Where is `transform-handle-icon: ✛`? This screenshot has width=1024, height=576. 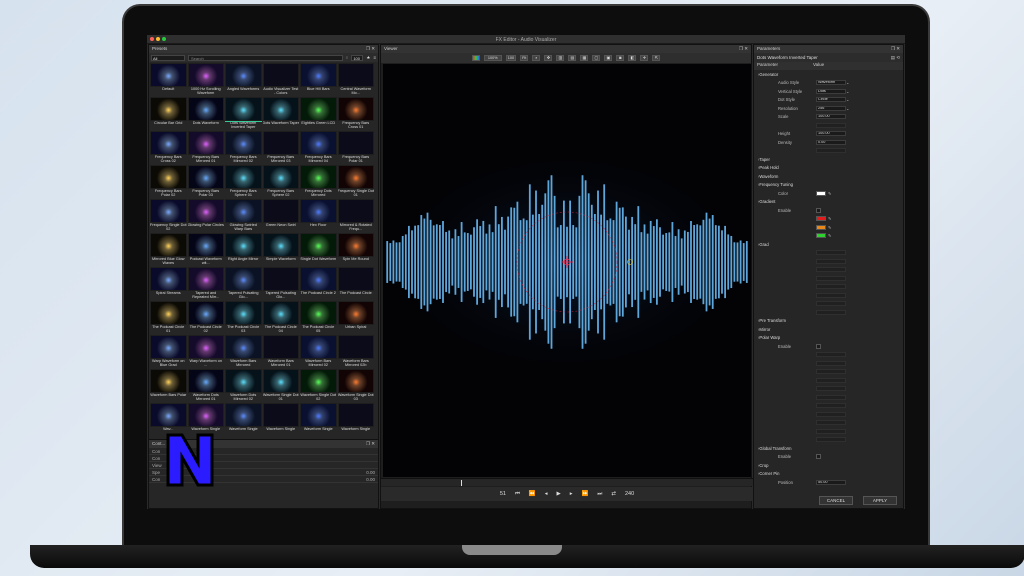 transform-handle-icon: ✛ is located at coordinates (644, 58).